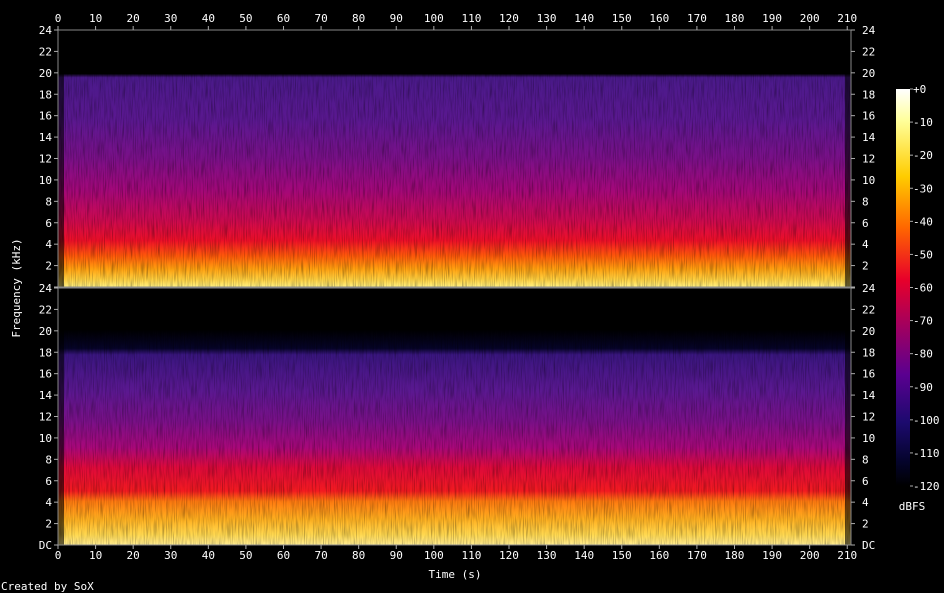 The image size is (944, 593). I want to click on colorbar-tick-label: -10, so click(923, 122).